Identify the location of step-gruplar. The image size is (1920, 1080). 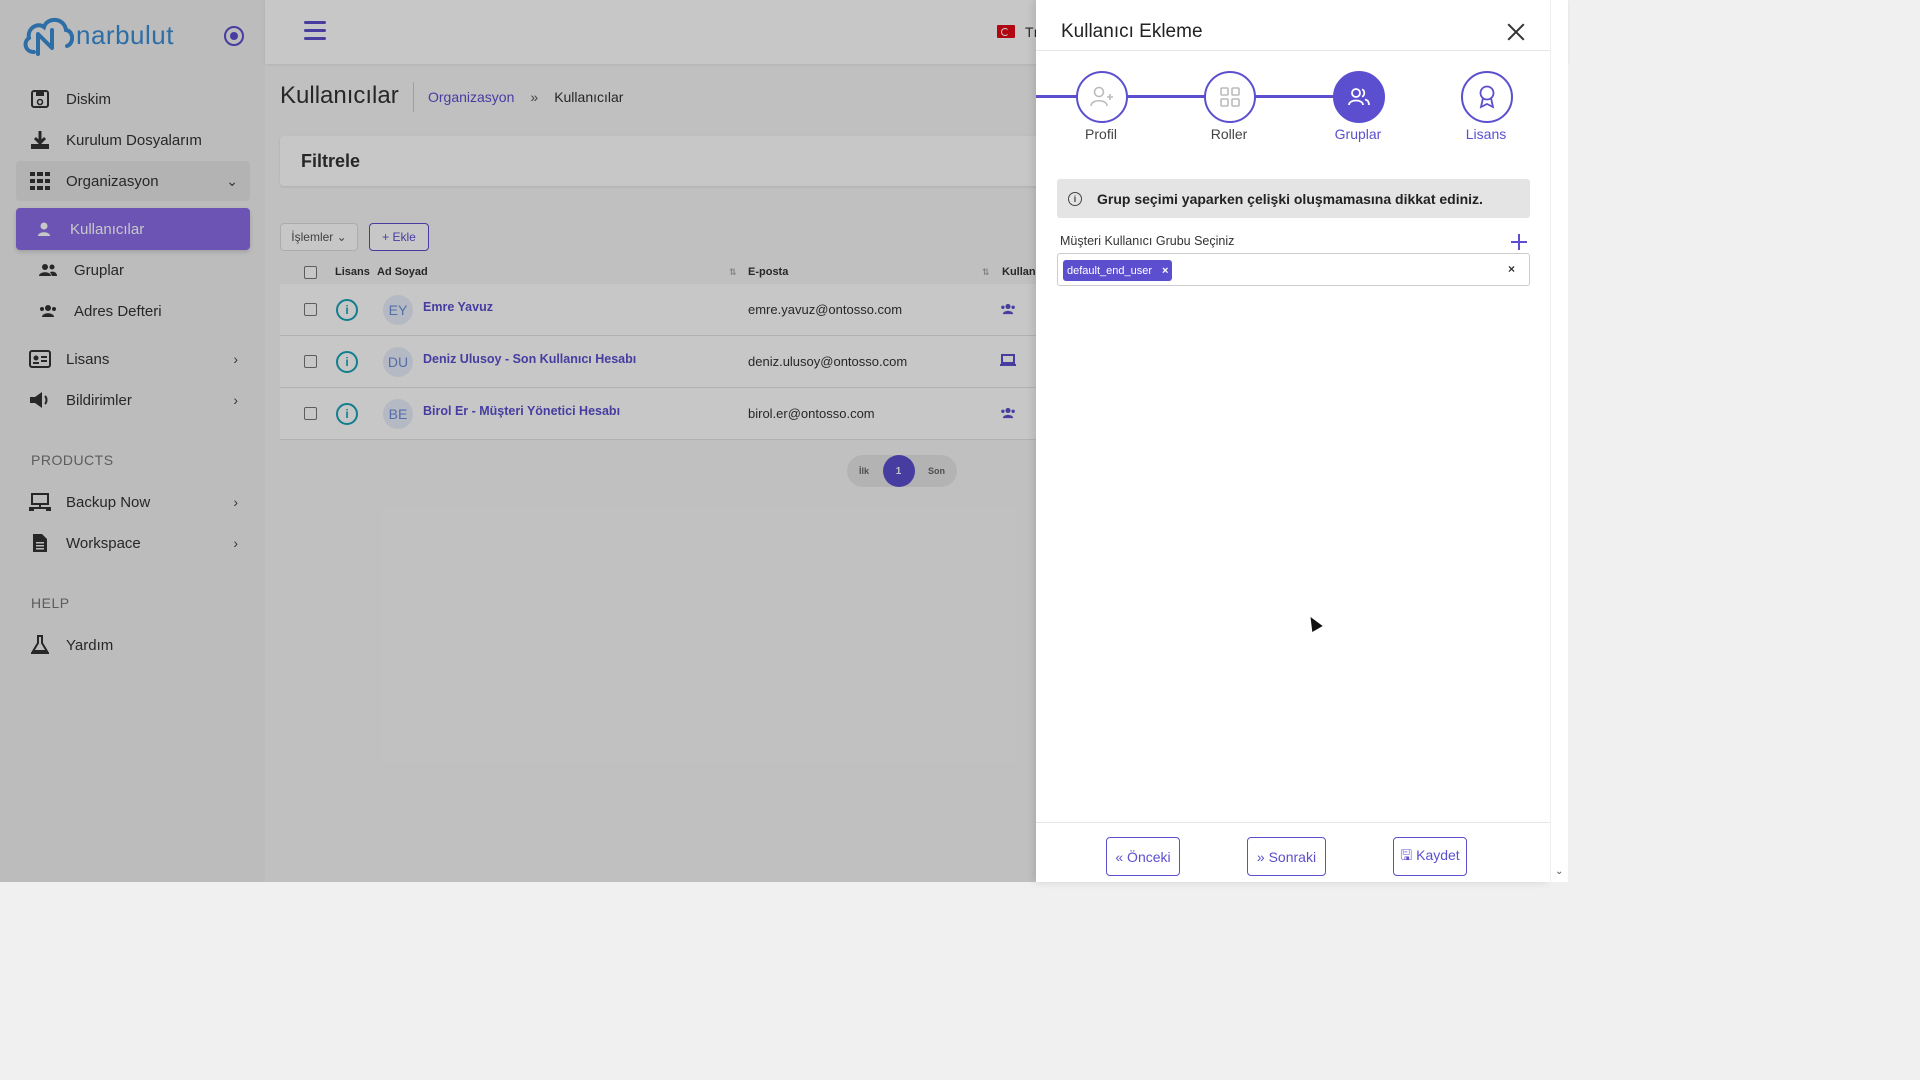
(1359, 97).